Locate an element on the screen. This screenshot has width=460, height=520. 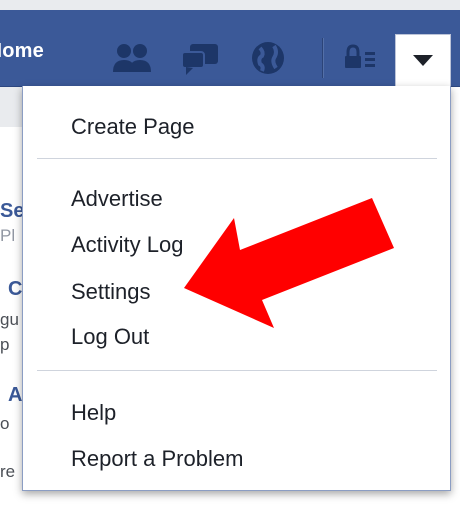
background-text-fragment: Se is located at coordinates (11, 211).